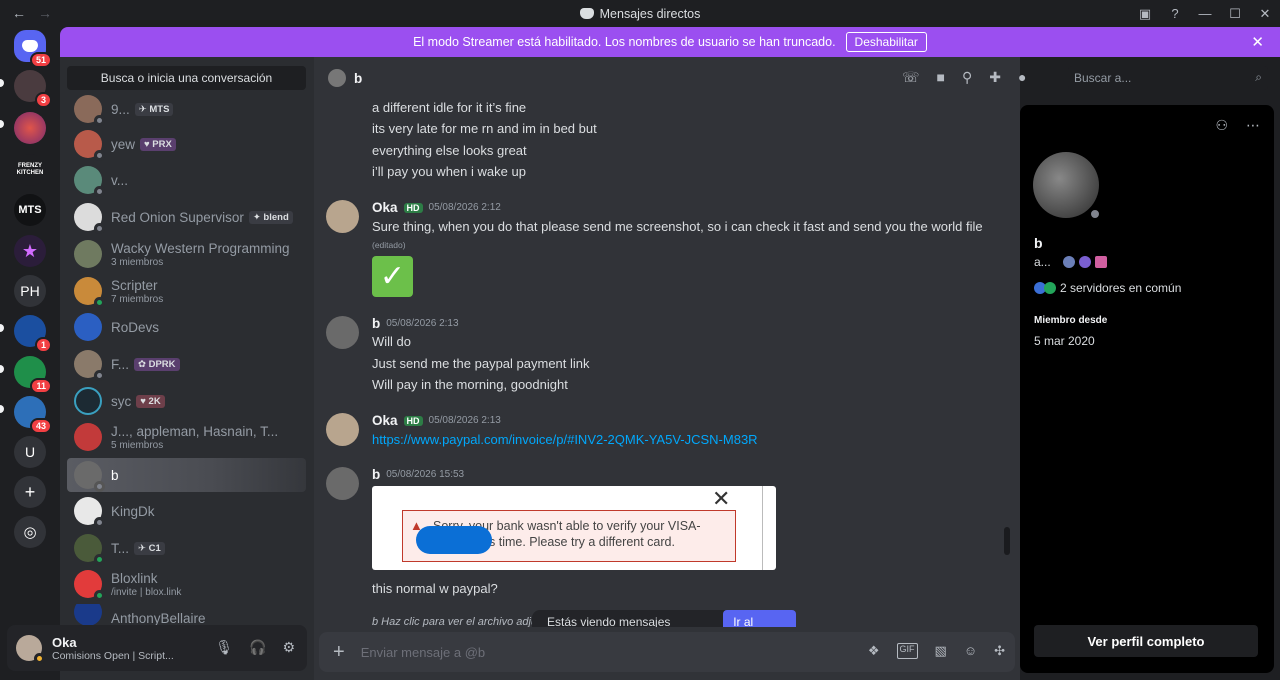 This screenshot has height=680, width=1280. I want to click on apps-icon: ✣, so click(999, 651).